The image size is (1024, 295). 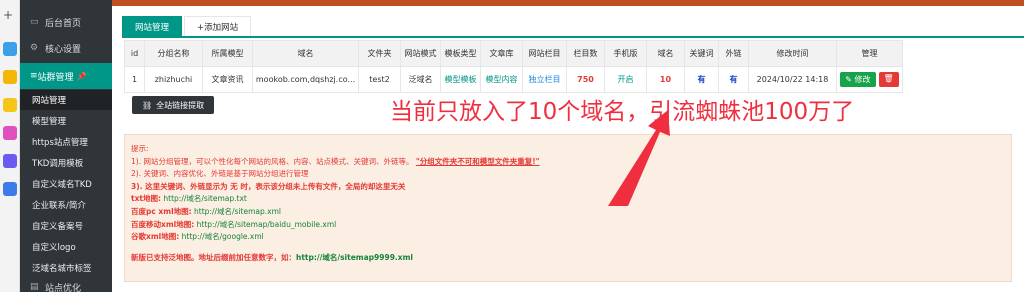 What do you see at coordinates (639, 158) in the screenshot?
I see `annotation-arrow` at bounding box center [639, 158].